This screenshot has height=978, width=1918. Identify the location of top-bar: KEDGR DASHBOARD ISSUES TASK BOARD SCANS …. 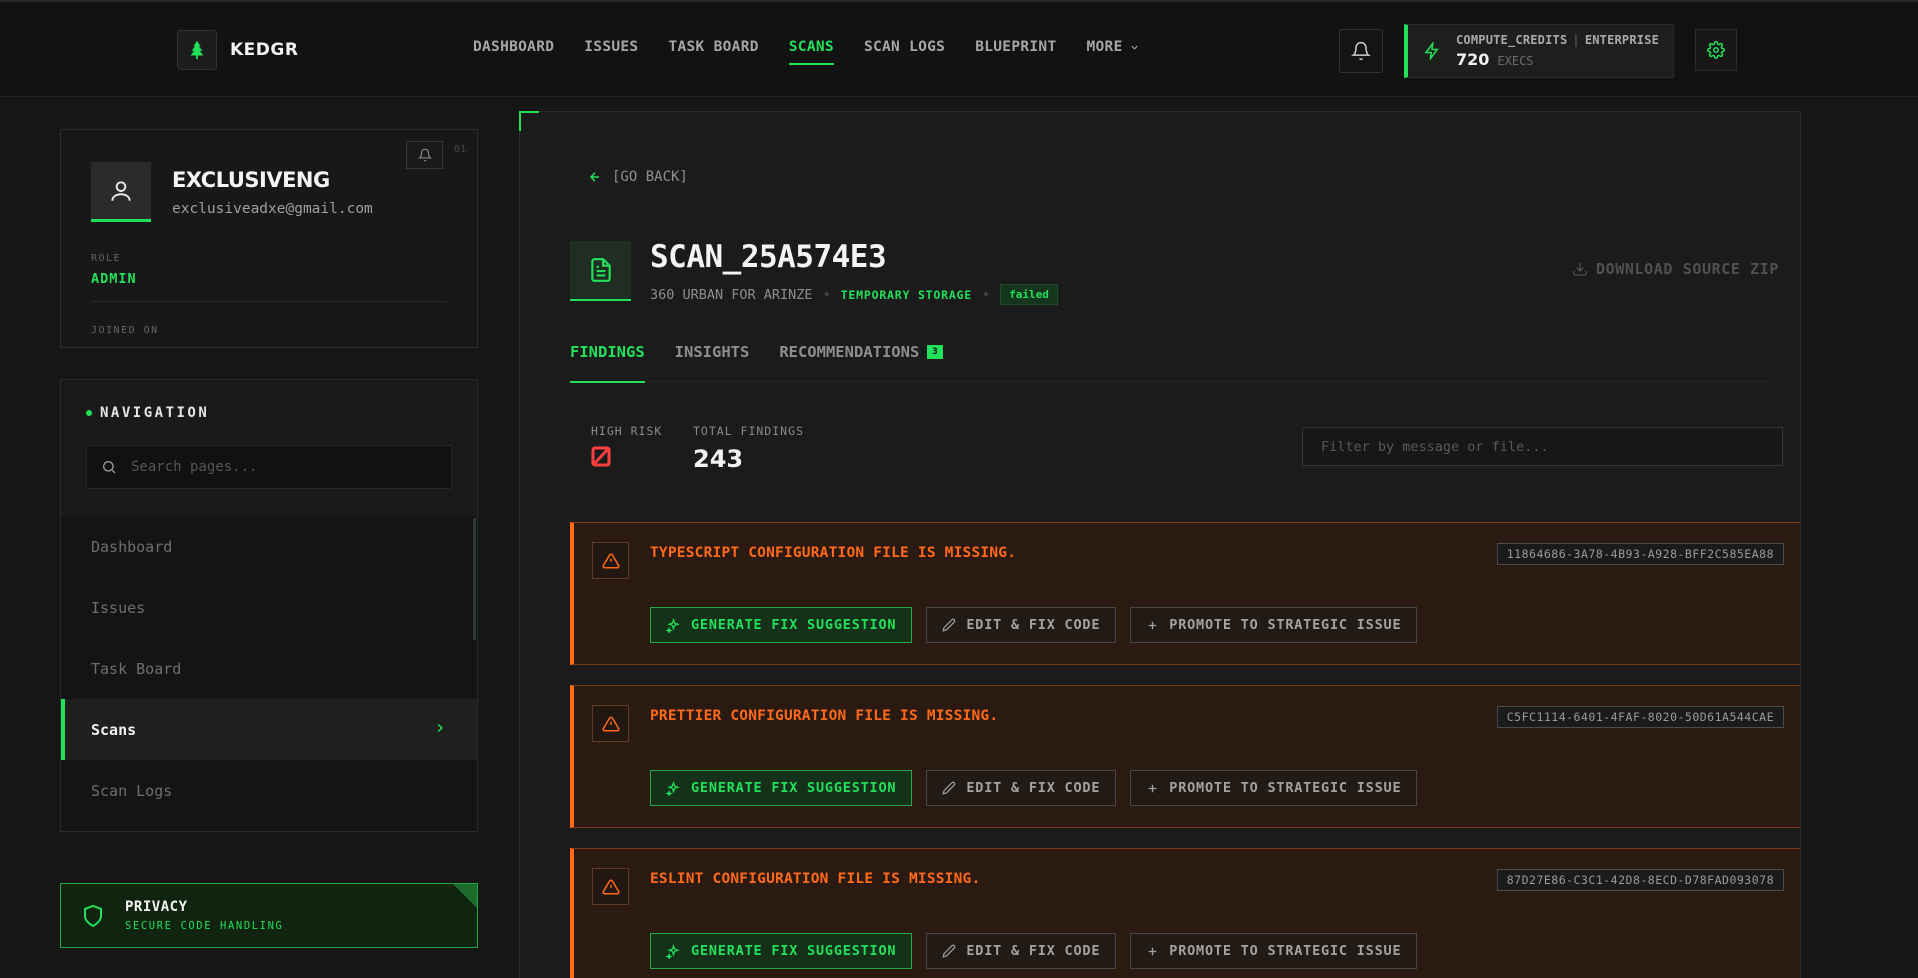
(959, 48).